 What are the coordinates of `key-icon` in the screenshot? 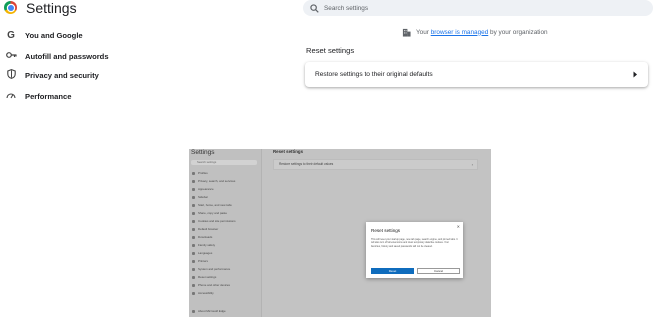 It's located at (11, 56).